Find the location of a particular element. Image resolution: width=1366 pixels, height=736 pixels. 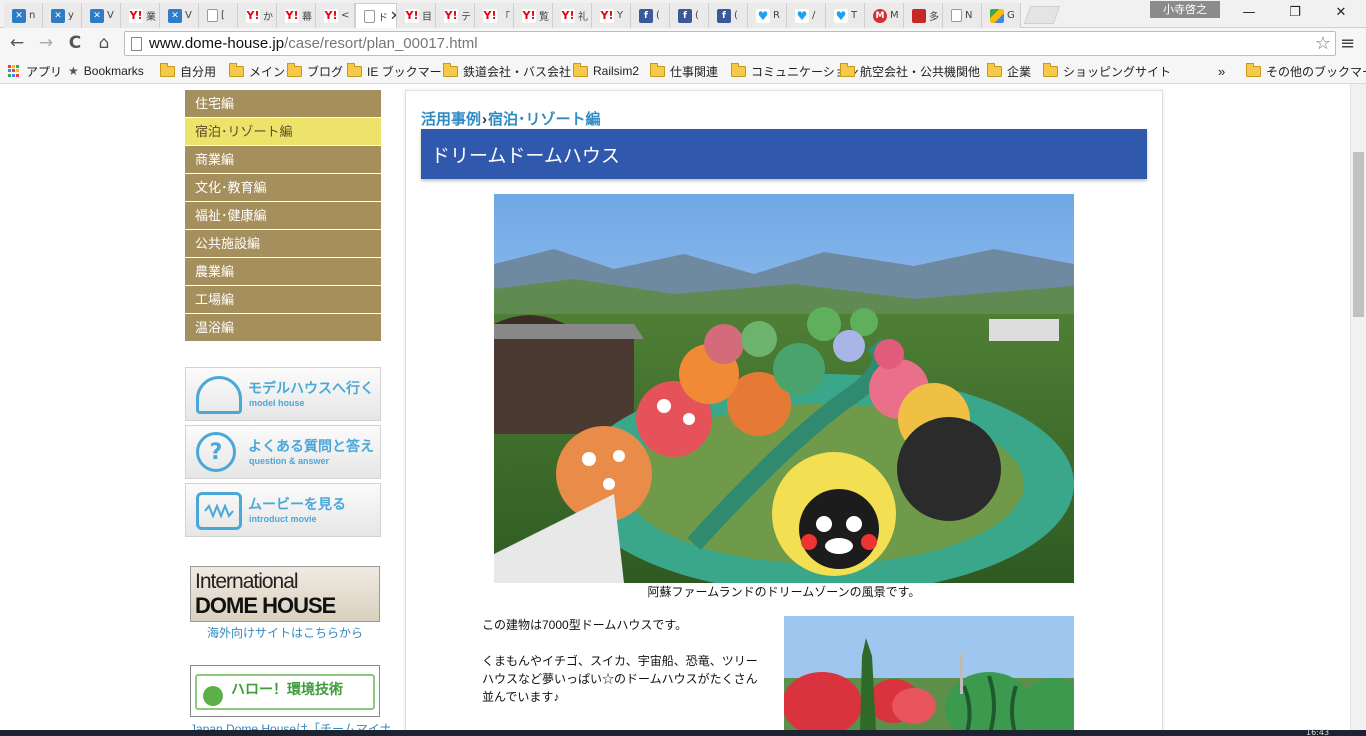

browser-tab: Y! 目 is located at coordinates (416, 15).